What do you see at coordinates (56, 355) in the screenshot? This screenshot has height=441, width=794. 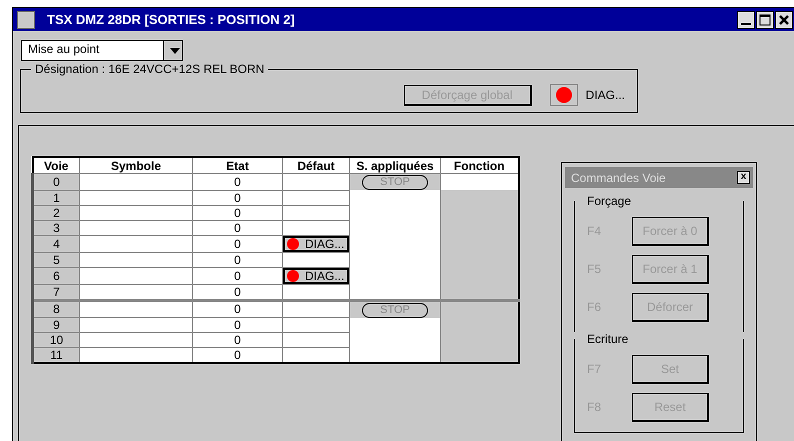 I see `channel-number: 11` at bounding box center [56, 355].